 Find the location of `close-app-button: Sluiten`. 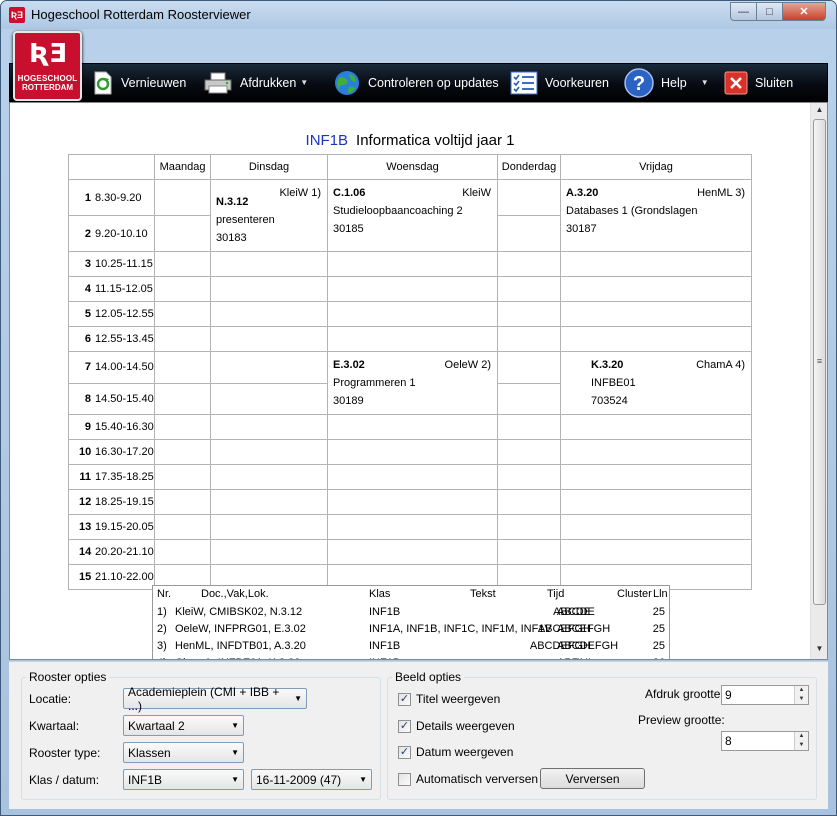

close-app-button: Sluiten is located at coordinates (758, 82).